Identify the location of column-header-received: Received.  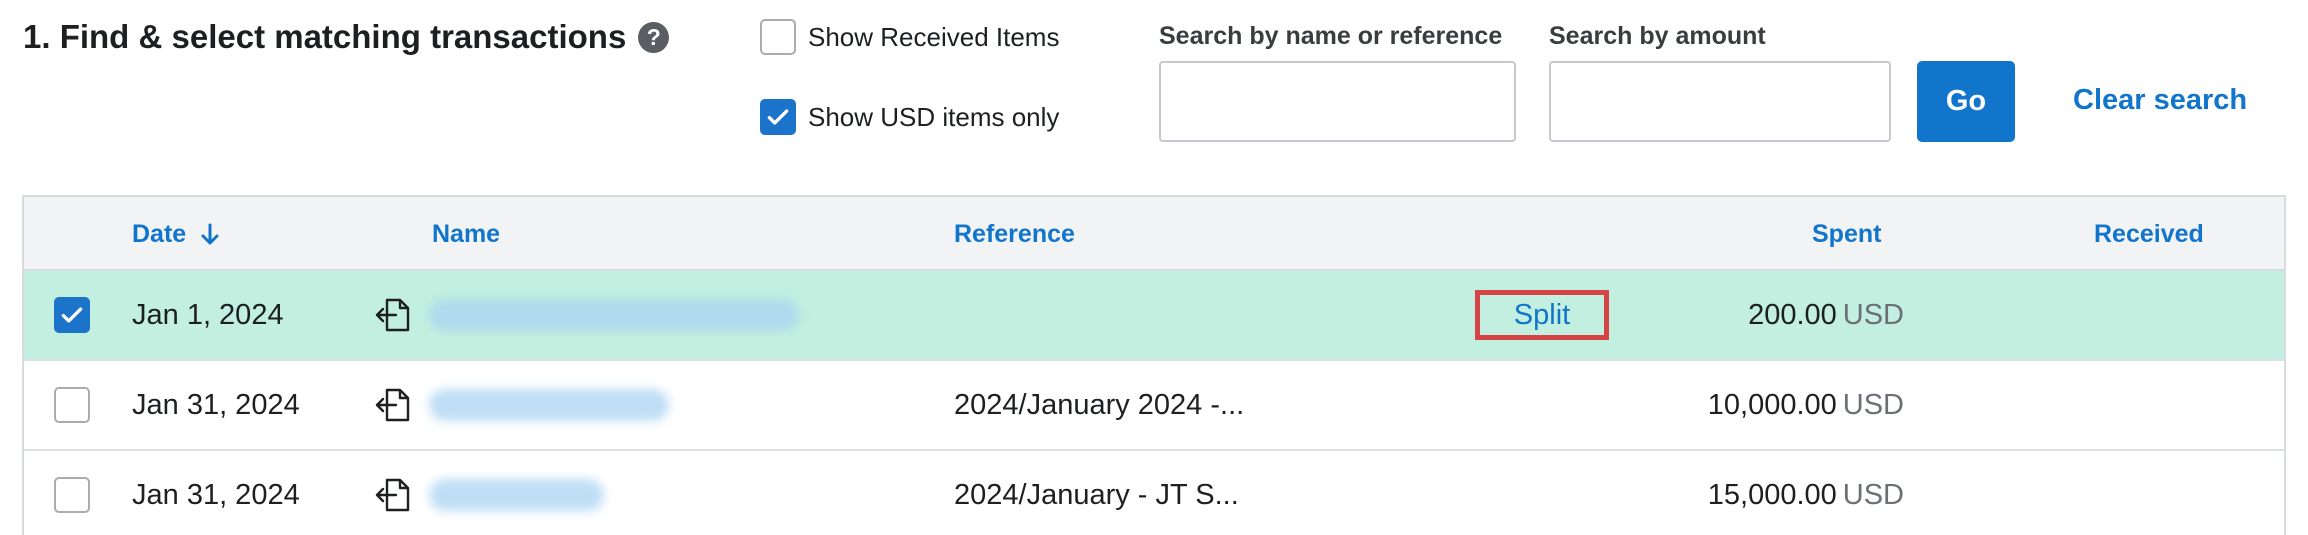
(2149, 234).